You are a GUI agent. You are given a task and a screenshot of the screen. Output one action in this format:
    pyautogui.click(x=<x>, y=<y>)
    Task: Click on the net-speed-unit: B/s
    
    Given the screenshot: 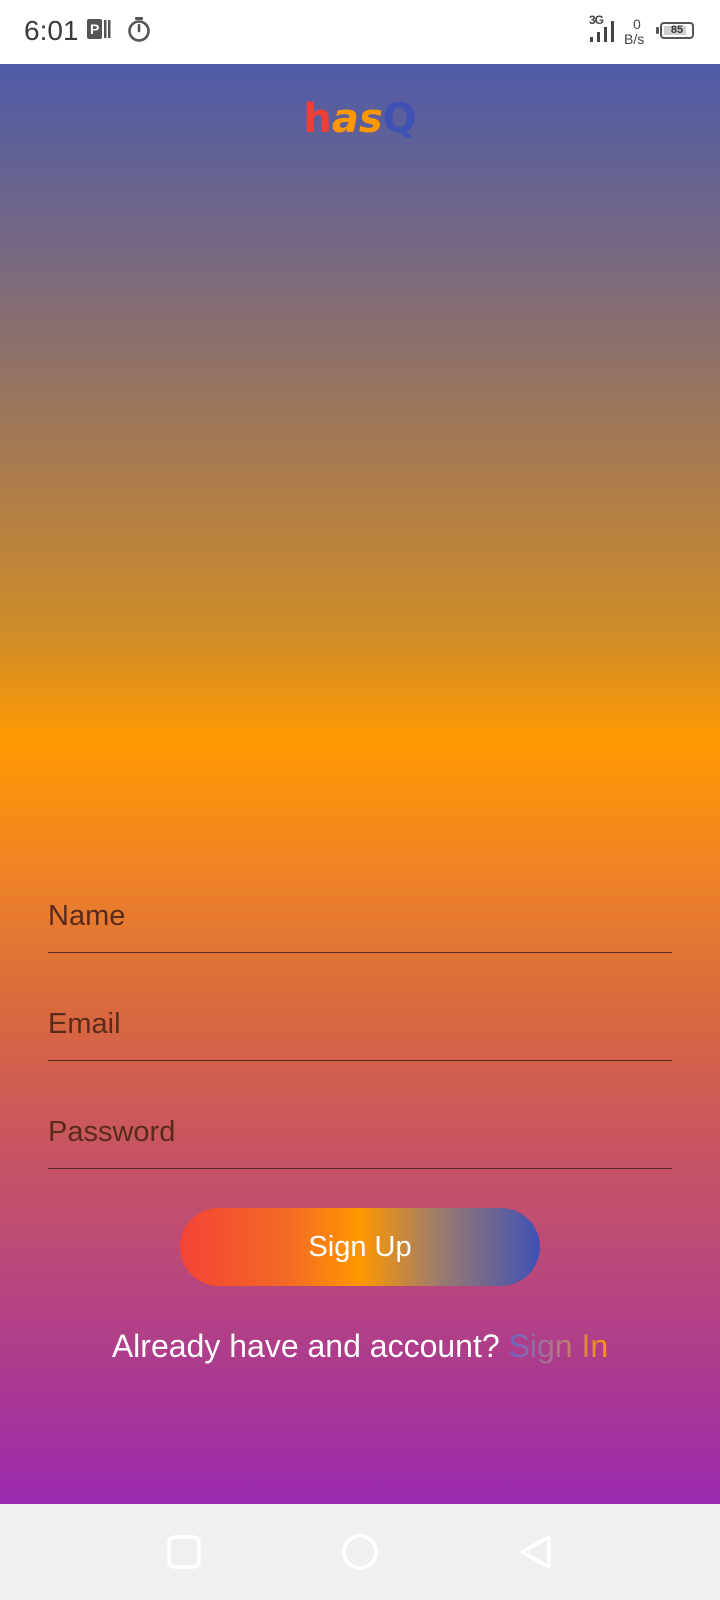 What is the action you would take?
    pyautogui.click(x=634, y=39)
    